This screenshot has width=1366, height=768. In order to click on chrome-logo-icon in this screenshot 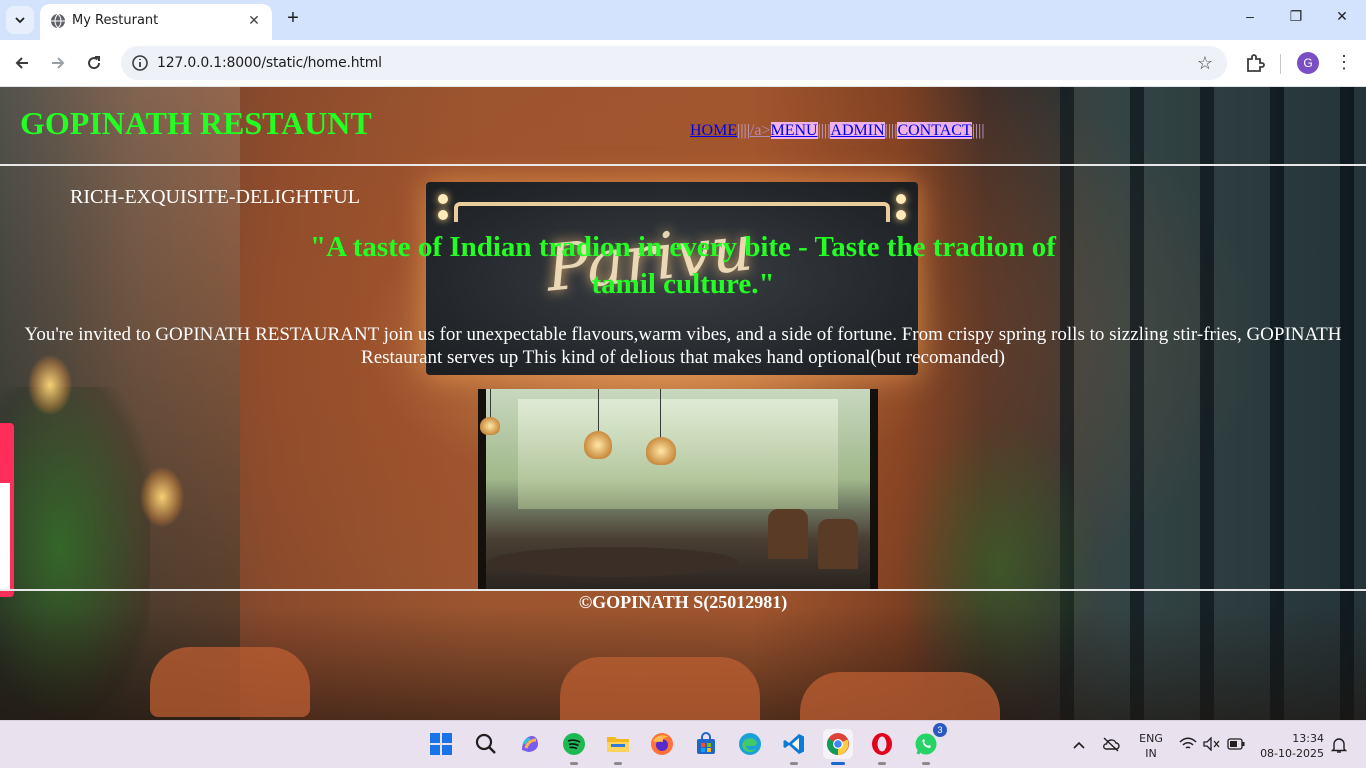, I will do `click(838, 744)`.